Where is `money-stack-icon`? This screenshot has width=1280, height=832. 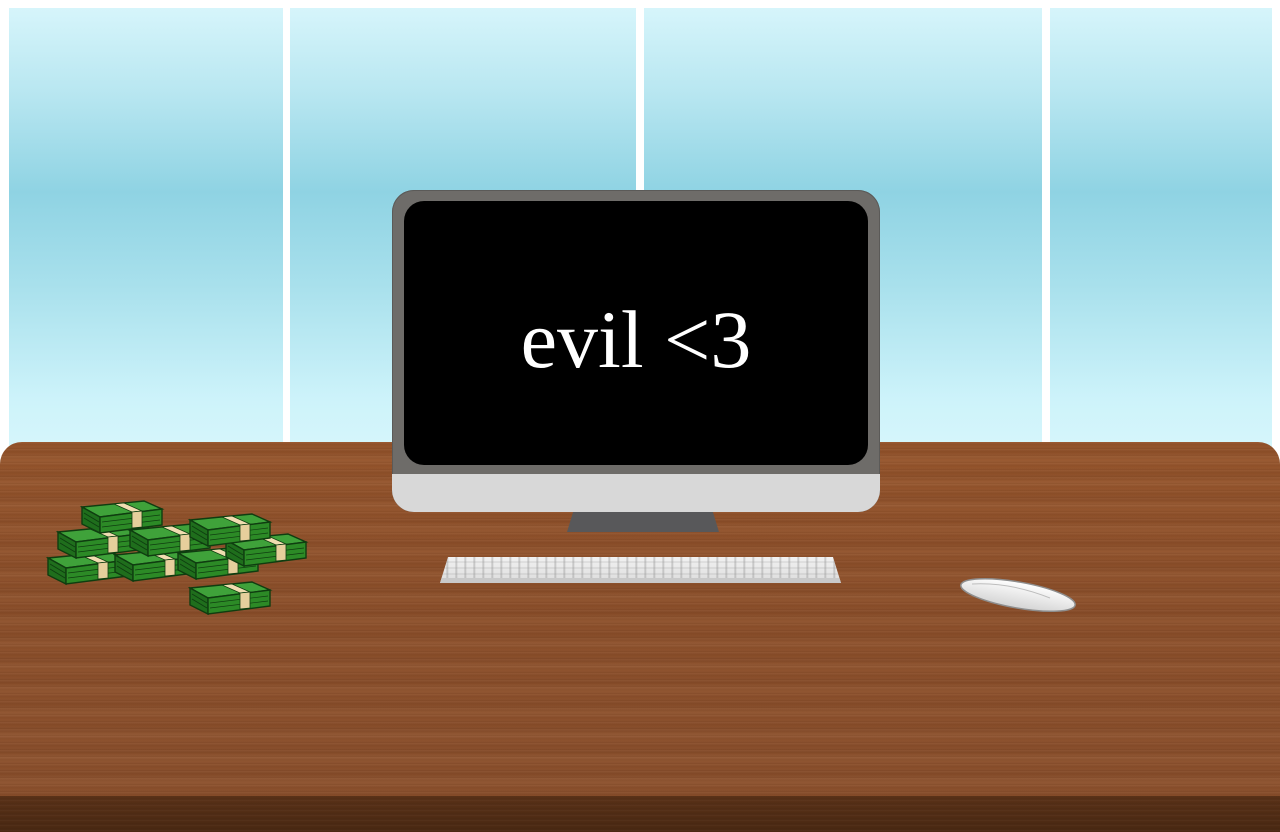
money-stack-icon is located at coordinates (177, 557).